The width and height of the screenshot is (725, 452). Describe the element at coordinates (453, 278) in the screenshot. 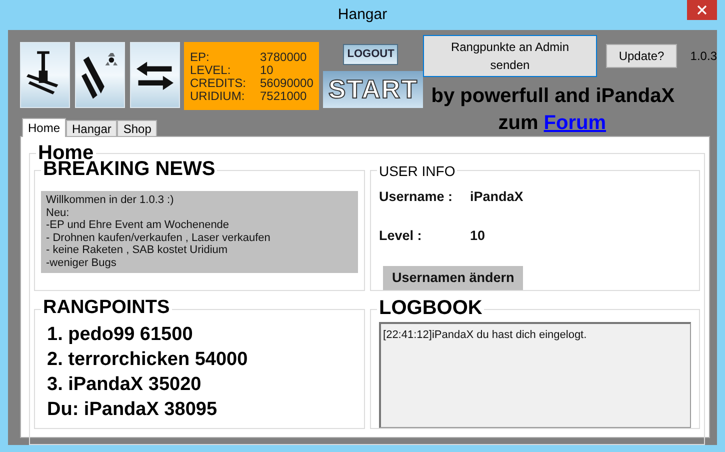

I see `change-username-button: Usernamen ändern` at that location.